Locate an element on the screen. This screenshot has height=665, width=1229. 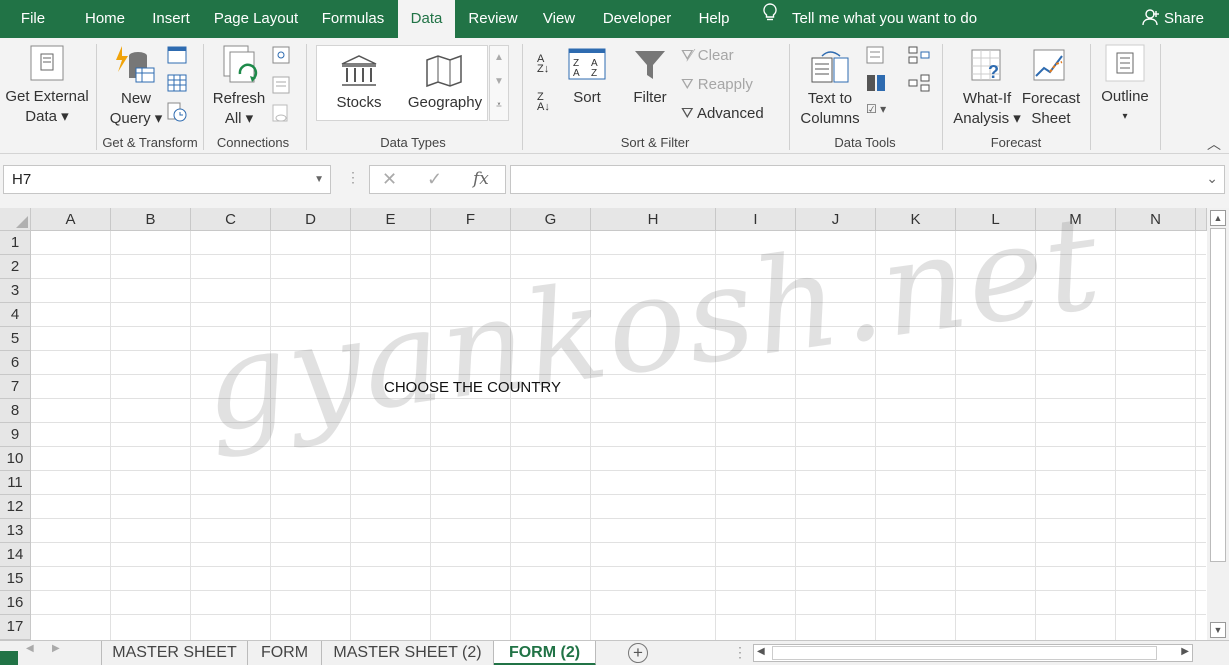
properties-icon is located at coordinates (281, 85).